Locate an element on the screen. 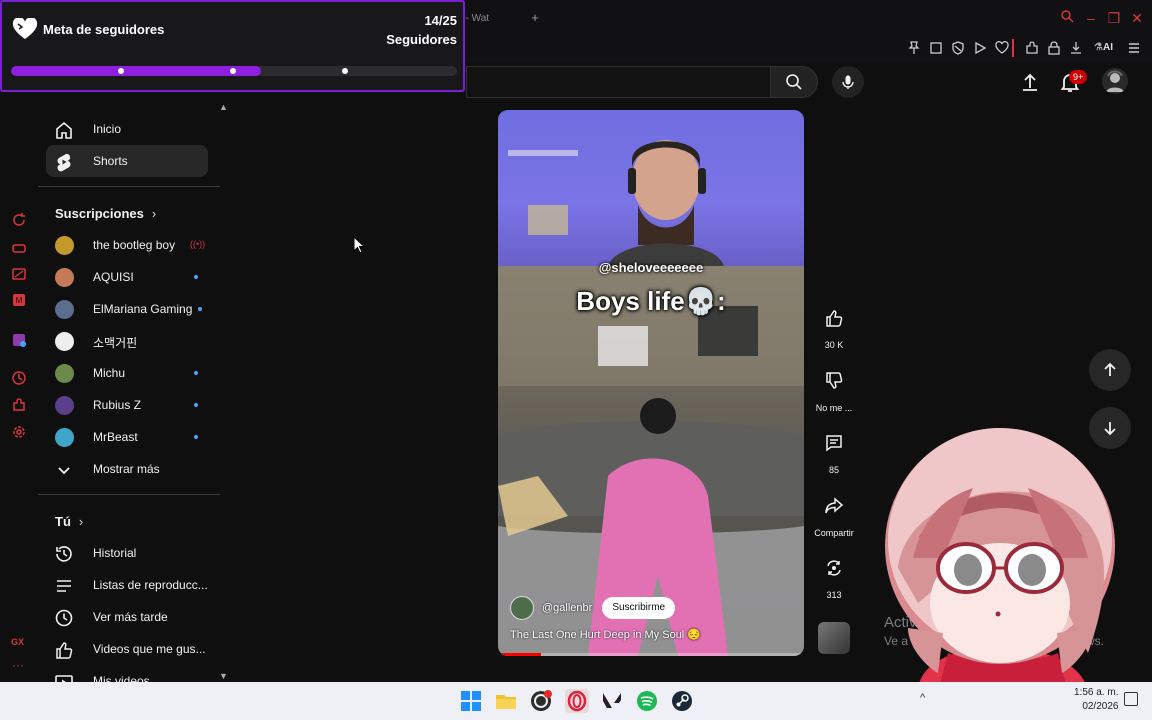 The width and height of the screenshot is (1152, 720). dislike-button is located at coordinates (834, 381).